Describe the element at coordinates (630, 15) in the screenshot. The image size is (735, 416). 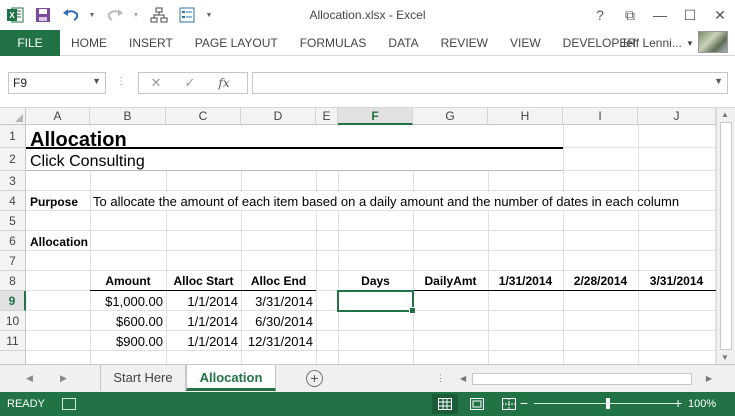
I see `ribbon-display-options-icon: ⧉` at that location.